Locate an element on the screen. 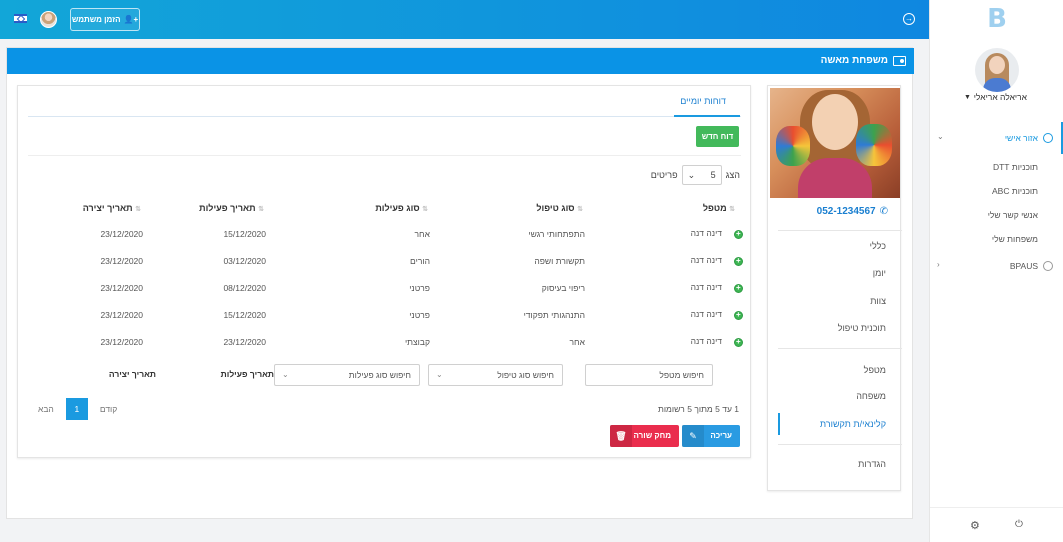 This screenshot has height=542, width=1063. add-user-icon: 👤+ is located at coordinates (131, 19).